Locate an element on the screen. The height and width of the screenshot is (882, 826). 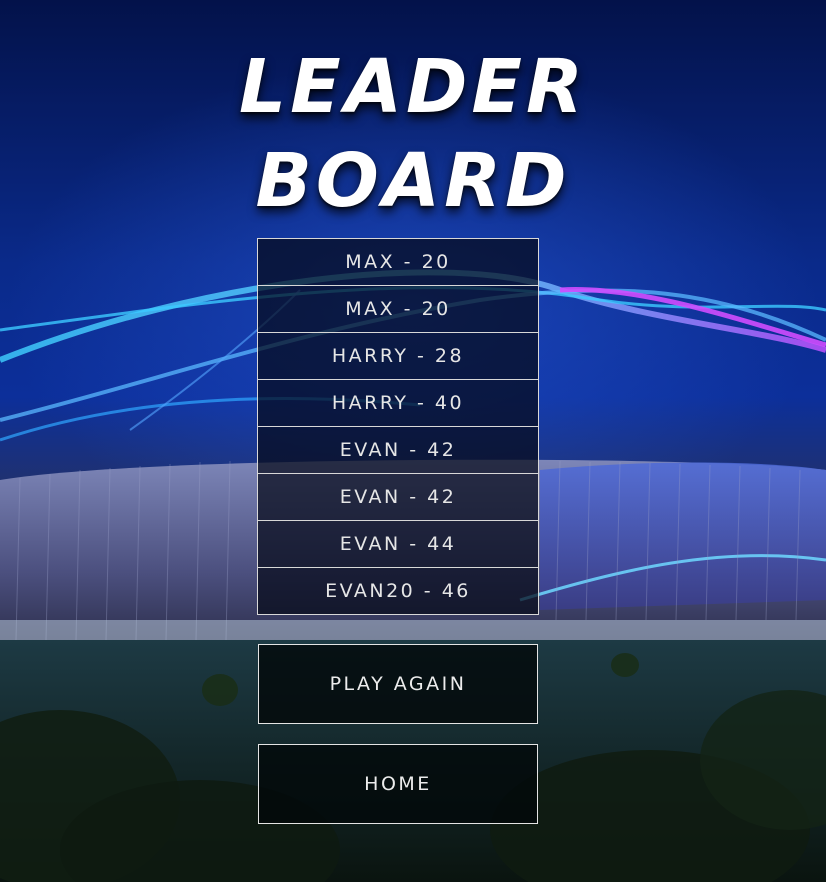
home-button: HOME is located at coordinates (398, 784).